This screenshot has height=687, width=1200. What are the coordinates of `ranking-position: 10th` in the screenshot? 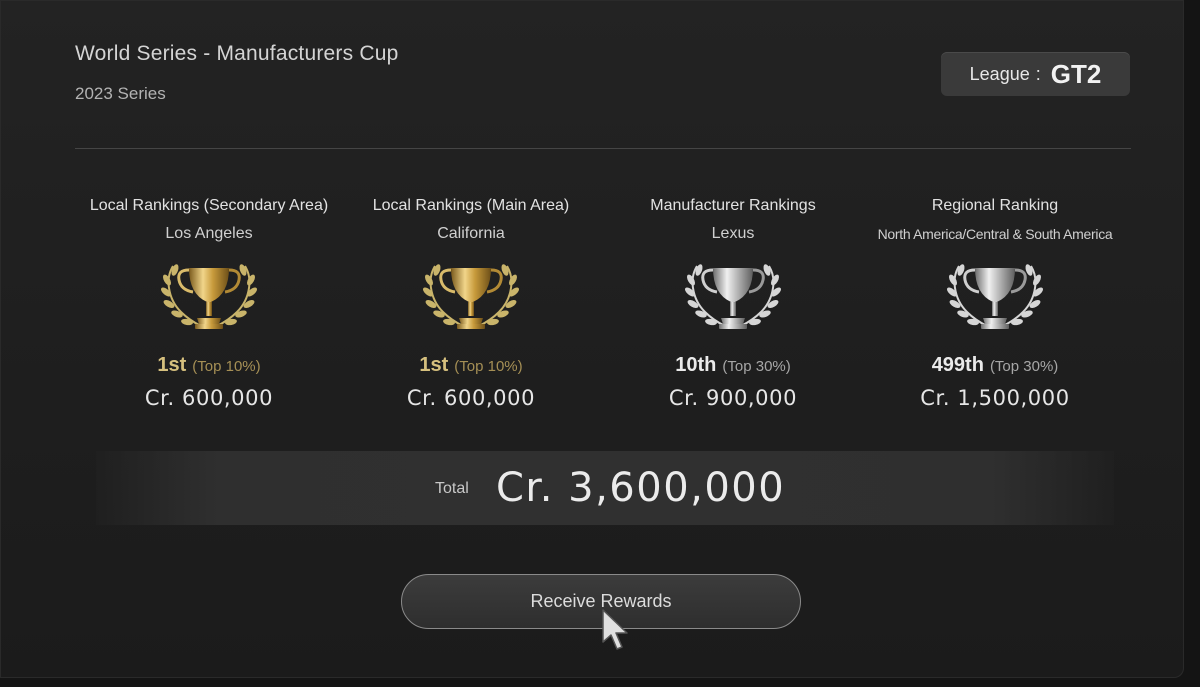 It's located at (696, 365).